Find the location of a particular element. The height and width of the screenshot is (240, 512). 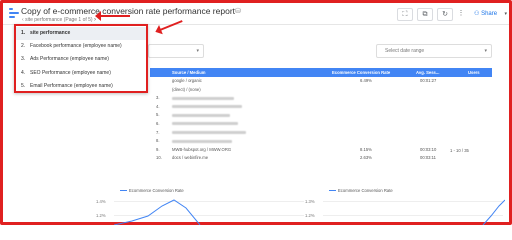

page-menu-item: 1. site performance is located at coordinates (81, 33).